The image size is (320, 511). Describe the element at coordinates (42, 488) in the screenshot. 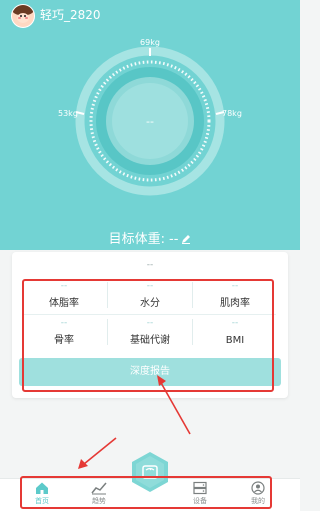

I see `home-icon` at that location.